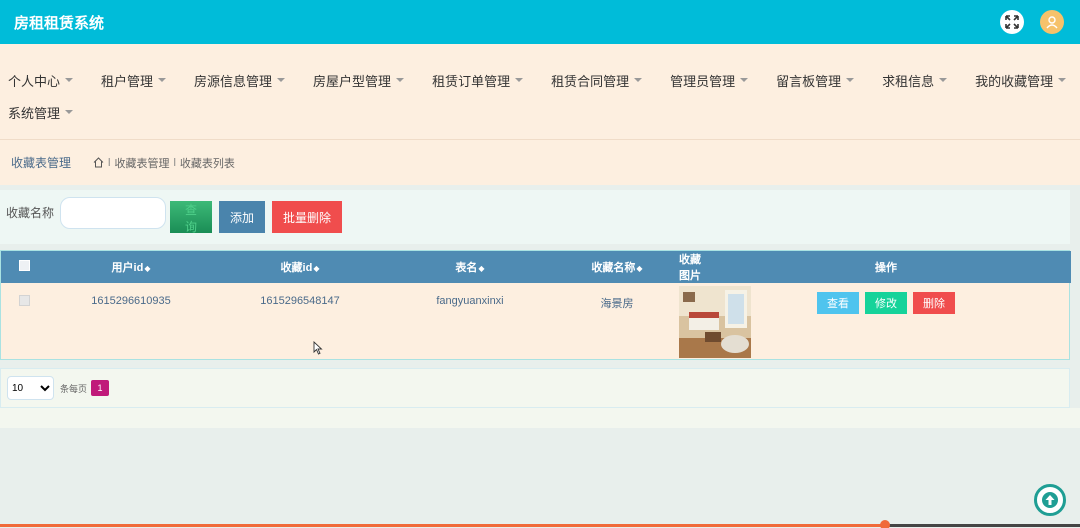 The width and height of the screenshot is (1080, 528). I want to click on video-progress-handle, so click(885, 524).